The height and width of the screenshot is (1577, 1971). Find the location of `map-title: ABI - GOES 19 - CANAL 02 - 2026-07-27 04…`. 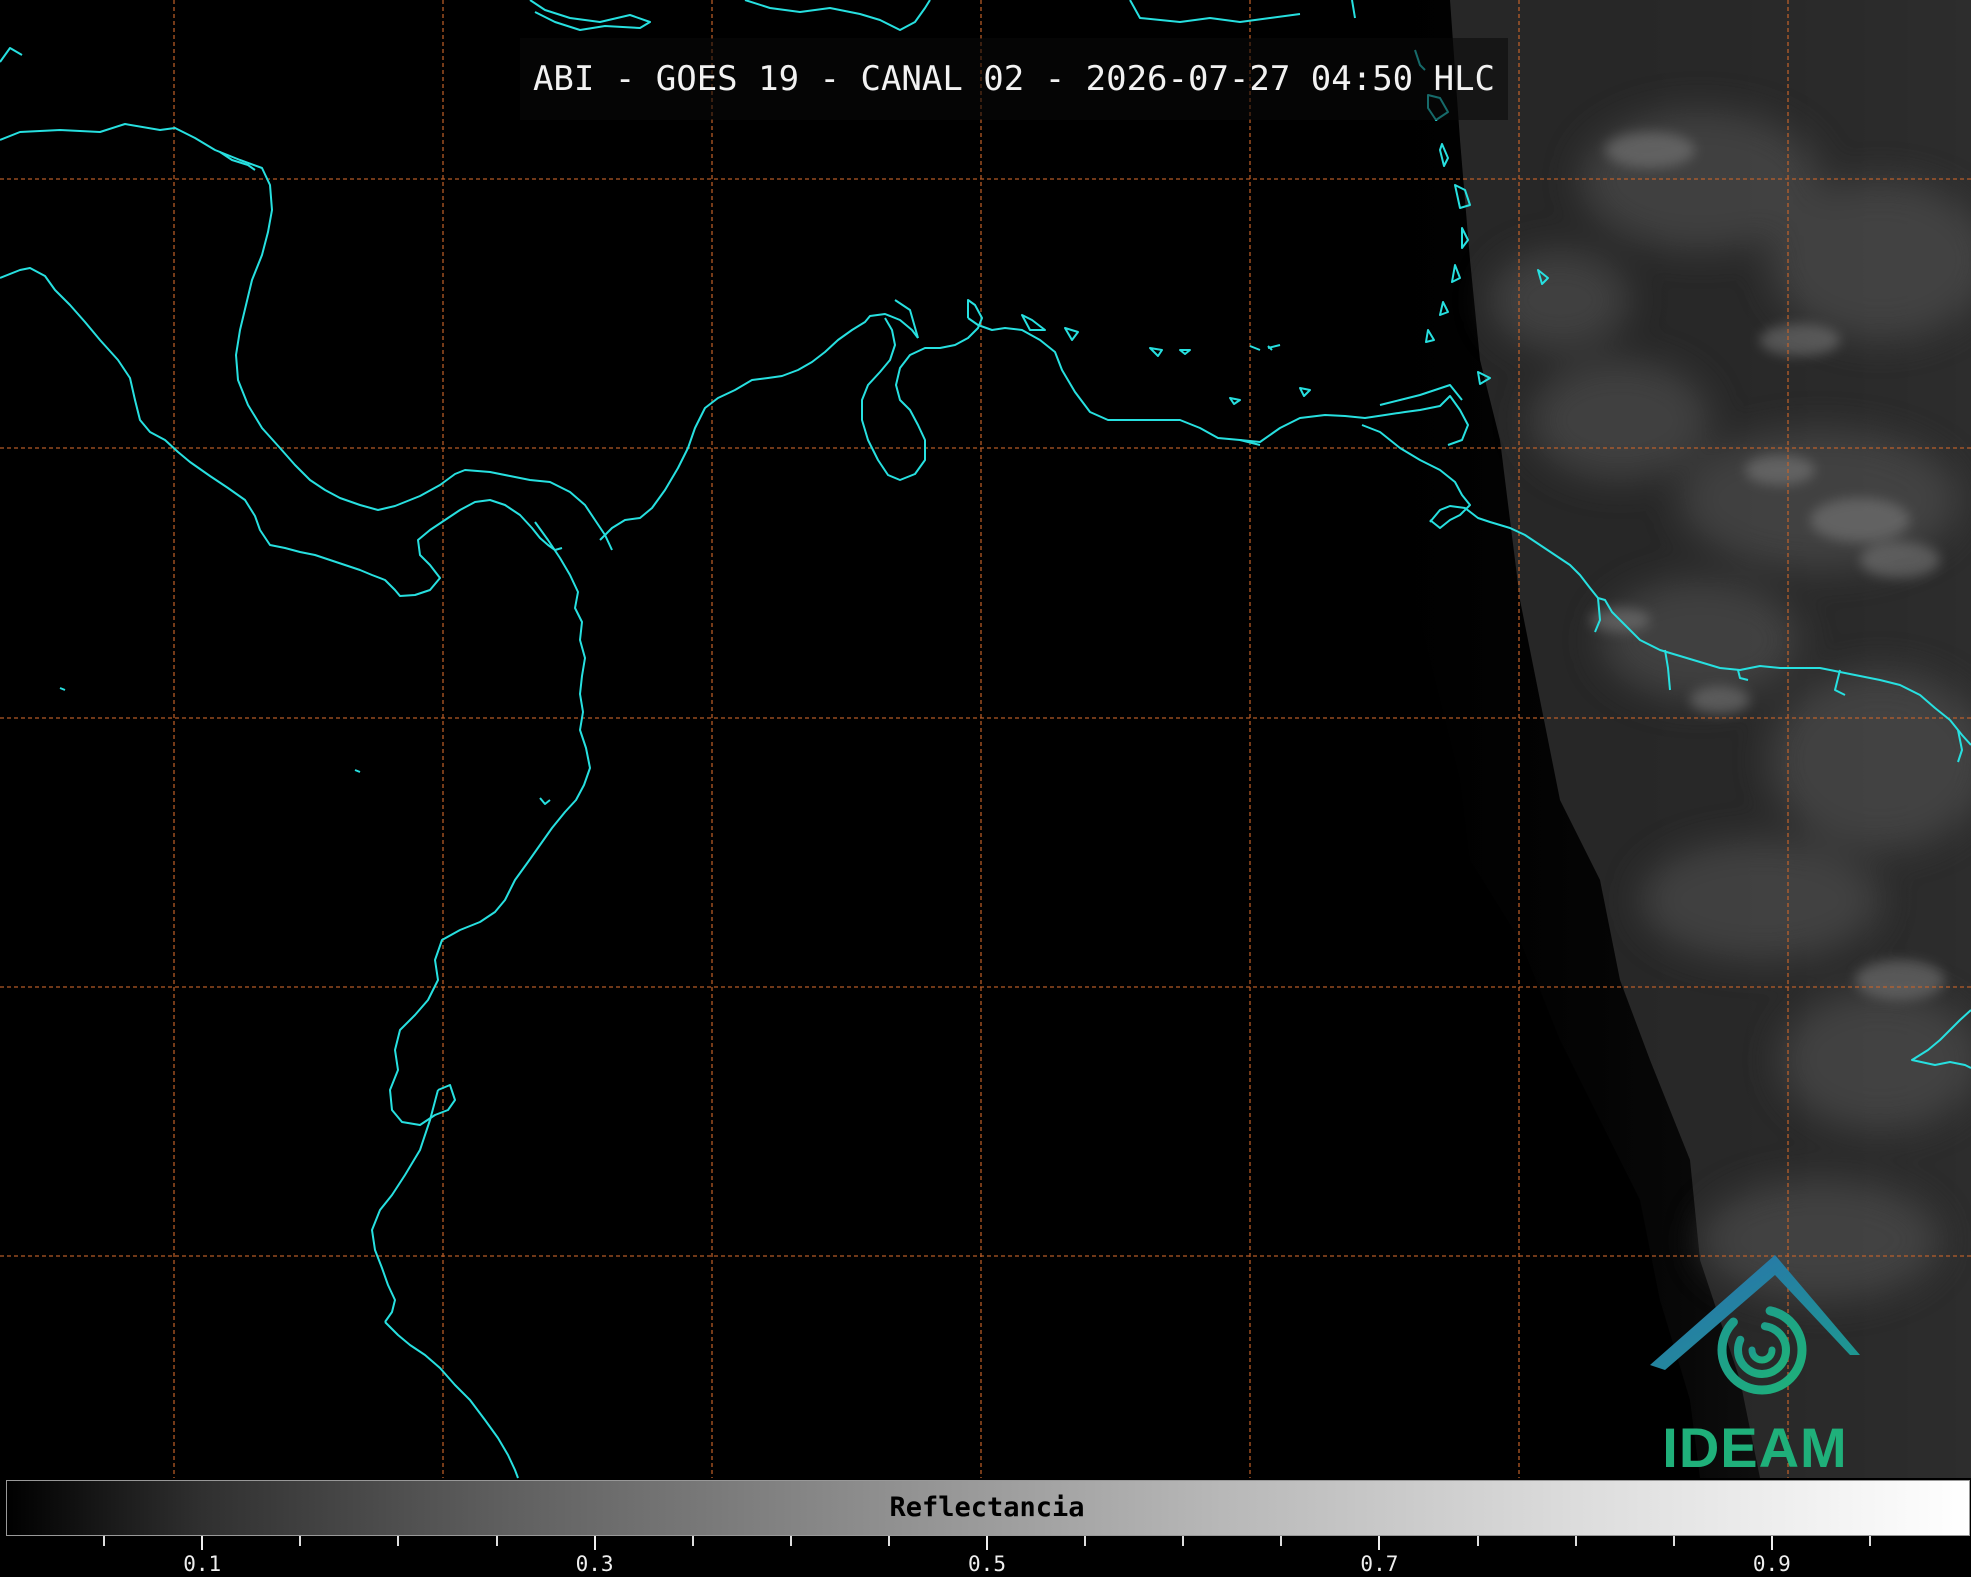

map-title: ABI - GOES 19 - CANAL 02 - 2026-07-27 04… is located at coordinates (1014, 79).